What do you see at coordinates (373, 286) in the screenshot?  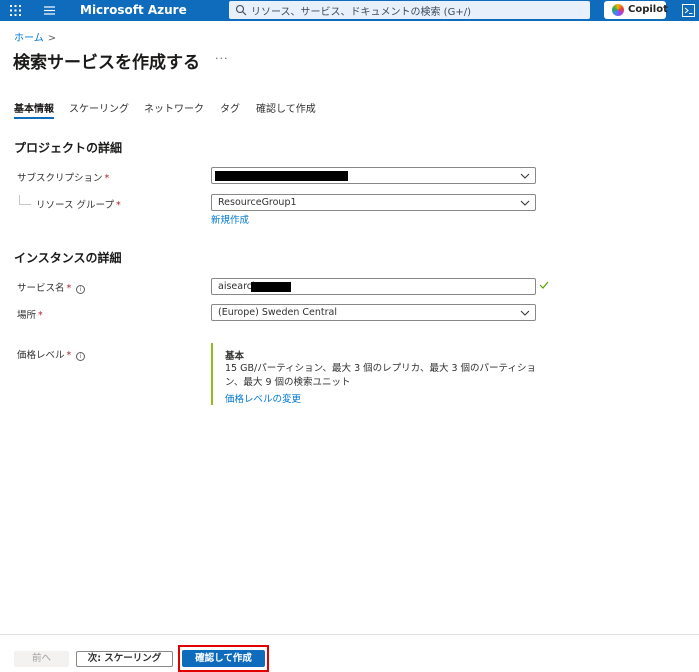 I see `service-name-input: aisearch` at bounding box center [373, 286].